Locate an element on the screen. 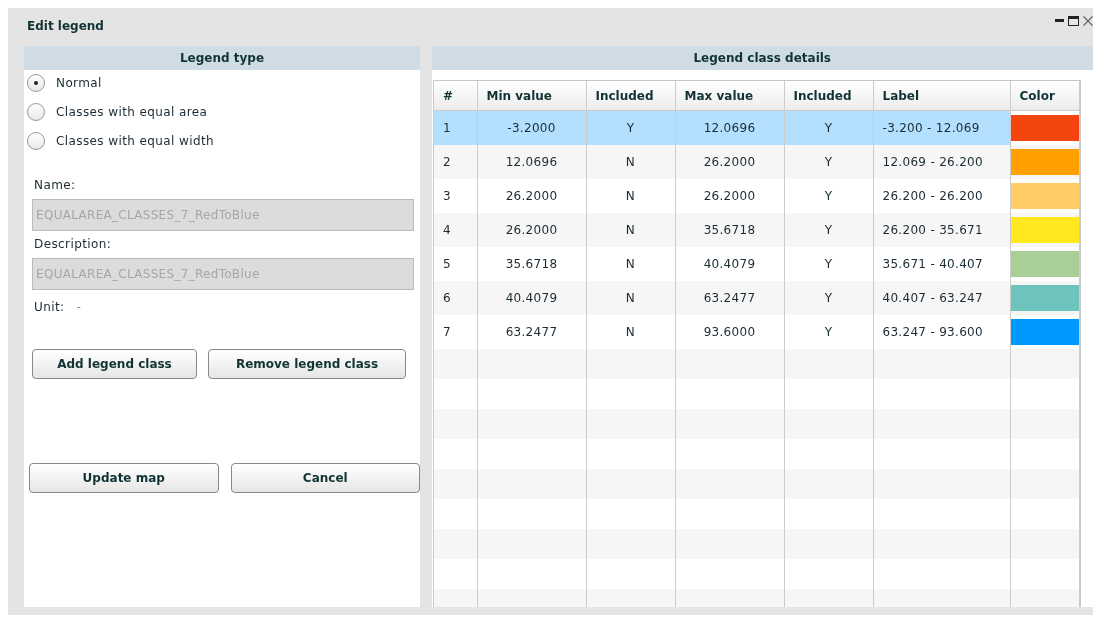  table-cell: 4 is located at coordinates (455, 230).